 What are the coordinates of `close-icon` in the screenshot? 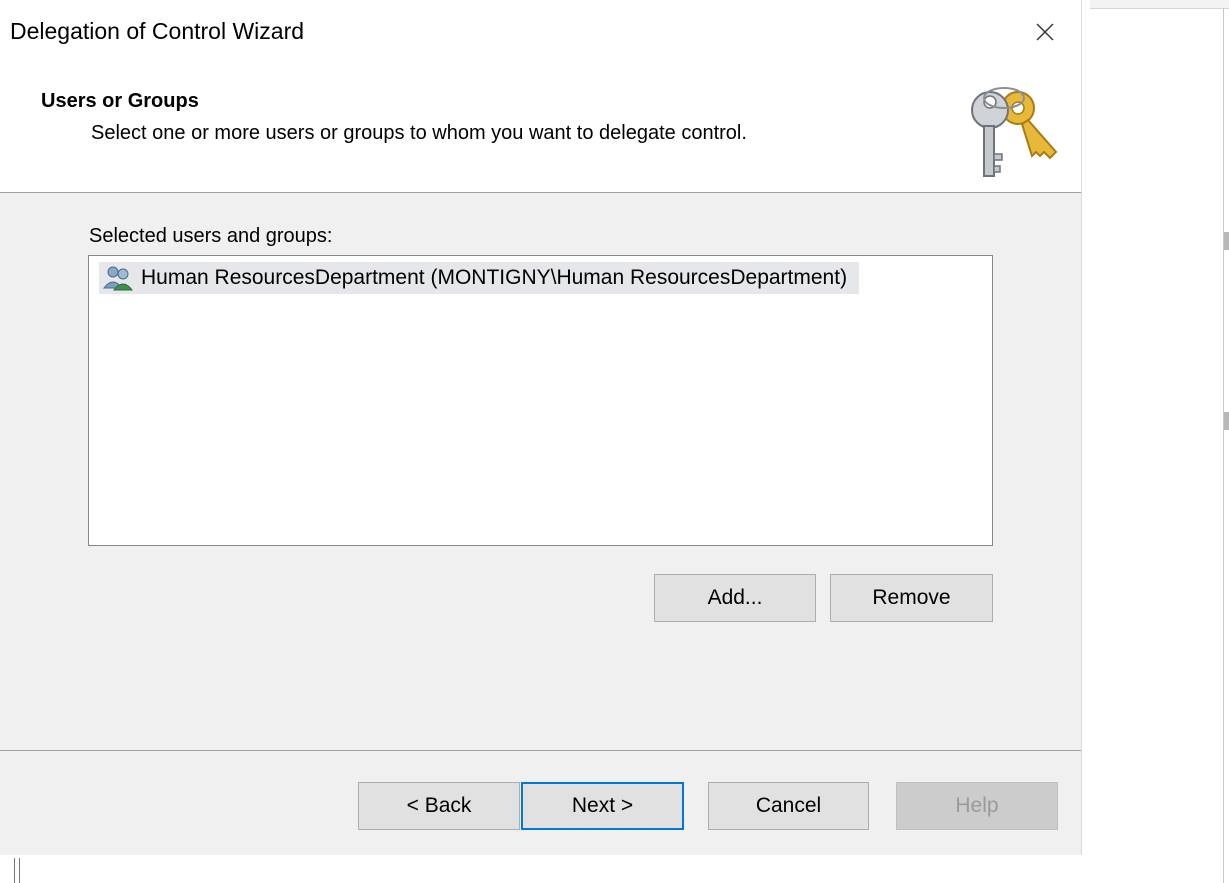 It's located at (1045, 32).